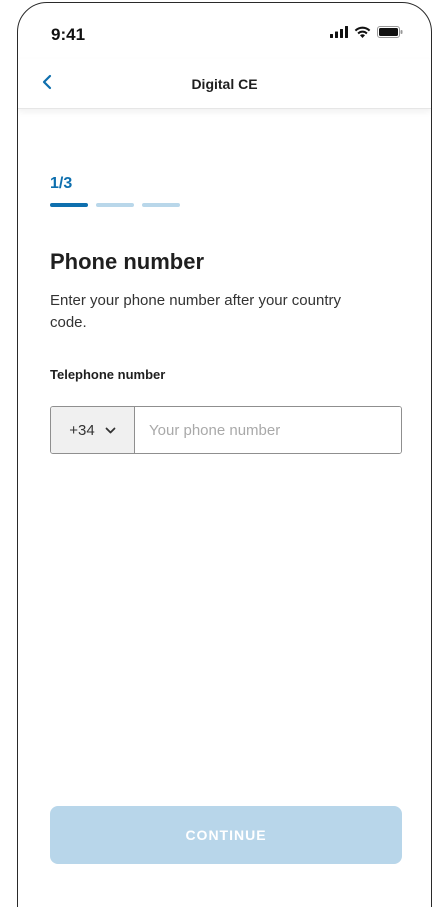  I want to click on chevron-down-icon, so click(110, 430).